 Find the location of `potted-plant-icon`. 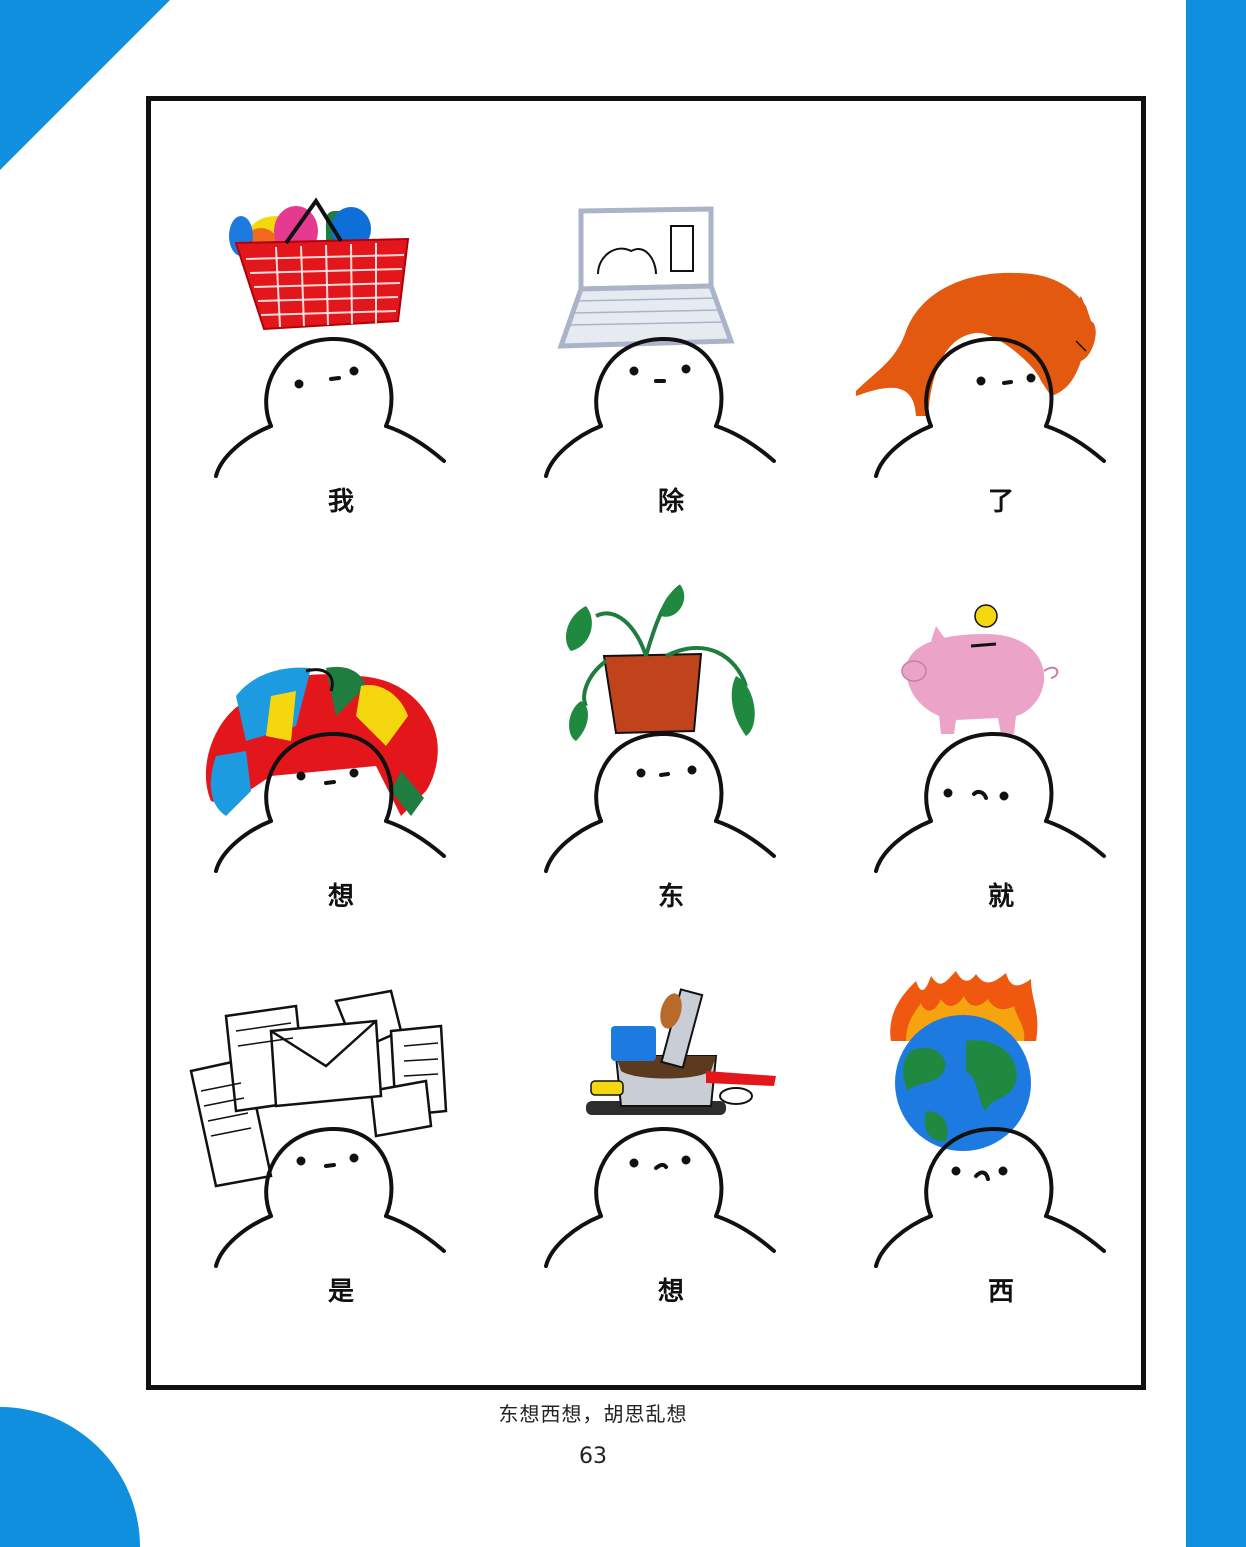

potted-plant-icon is located at coordinates (660, 662).